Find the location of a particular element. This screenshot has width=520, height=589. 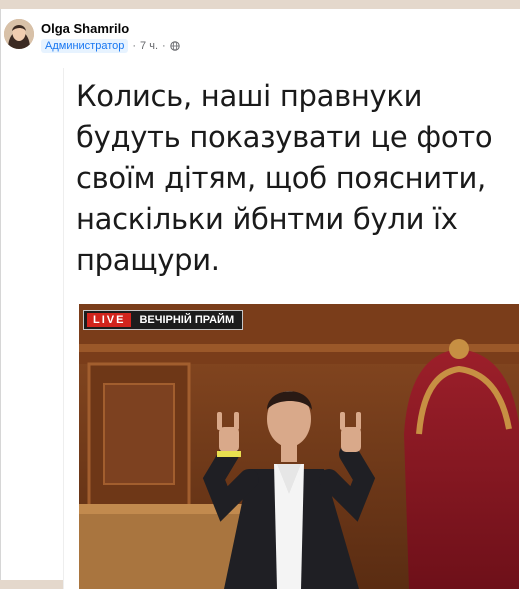

live-banner: LIVE ВЕЧІРНІЙ ПРАЙМ is located at coordinates (163, 320).